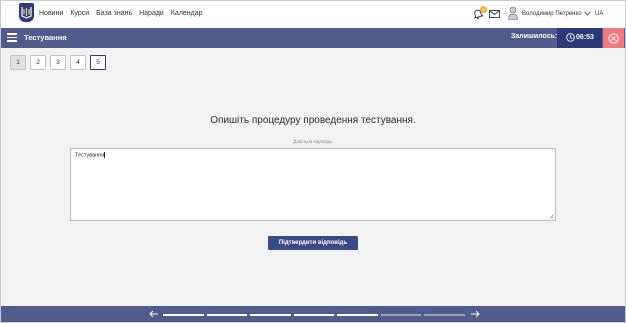 This screenshot has height=323, width=626. Describe the element at coordinates (51, 13) in the screenshot. I see `nav-item-news: Новини` at that location.